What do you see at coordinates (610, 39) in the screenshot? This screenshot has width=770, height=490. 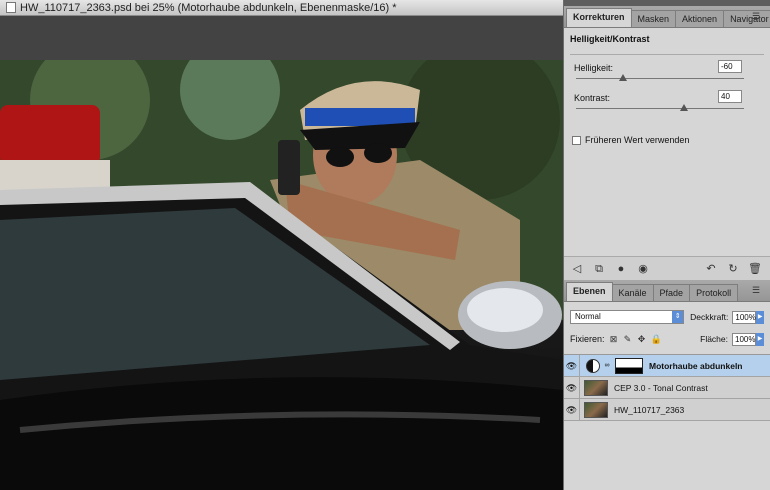 I see `adjustment-title: Helligkeit/Kontrast` at bounding box center [610, 39].